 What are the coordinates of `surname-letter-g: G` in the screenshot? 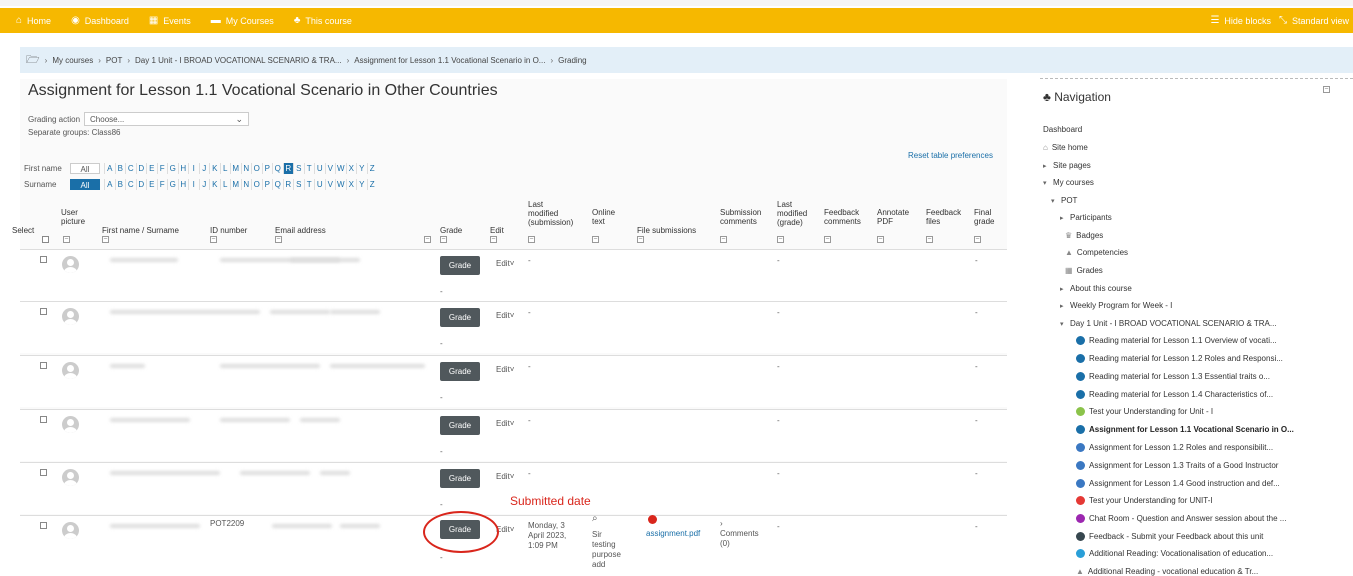 It's located at (172, 184).